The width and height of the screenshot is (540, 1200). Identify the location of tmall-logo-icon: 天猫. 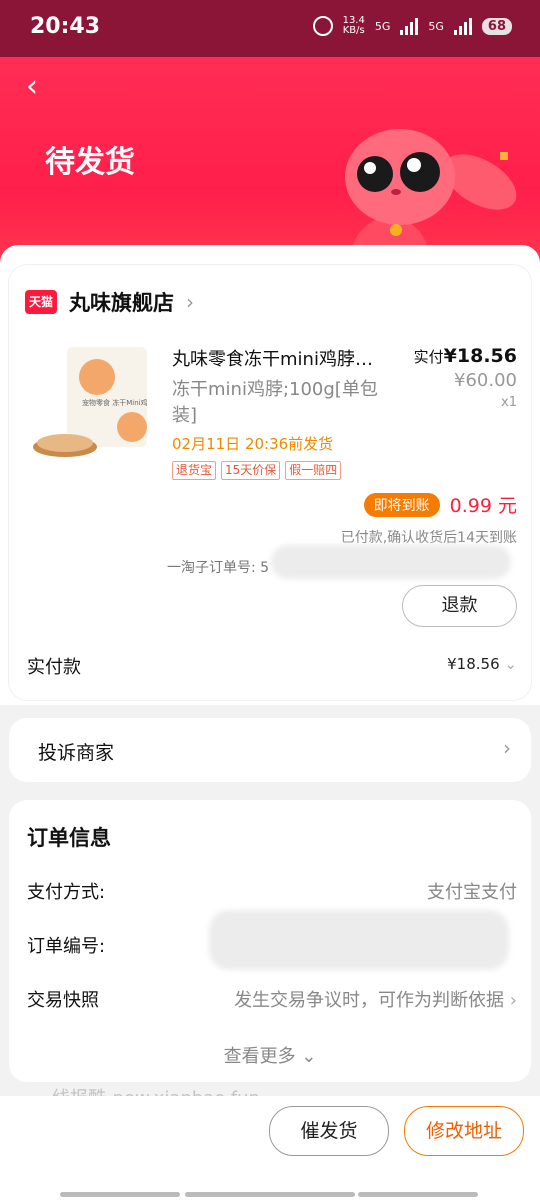
(41, 302).